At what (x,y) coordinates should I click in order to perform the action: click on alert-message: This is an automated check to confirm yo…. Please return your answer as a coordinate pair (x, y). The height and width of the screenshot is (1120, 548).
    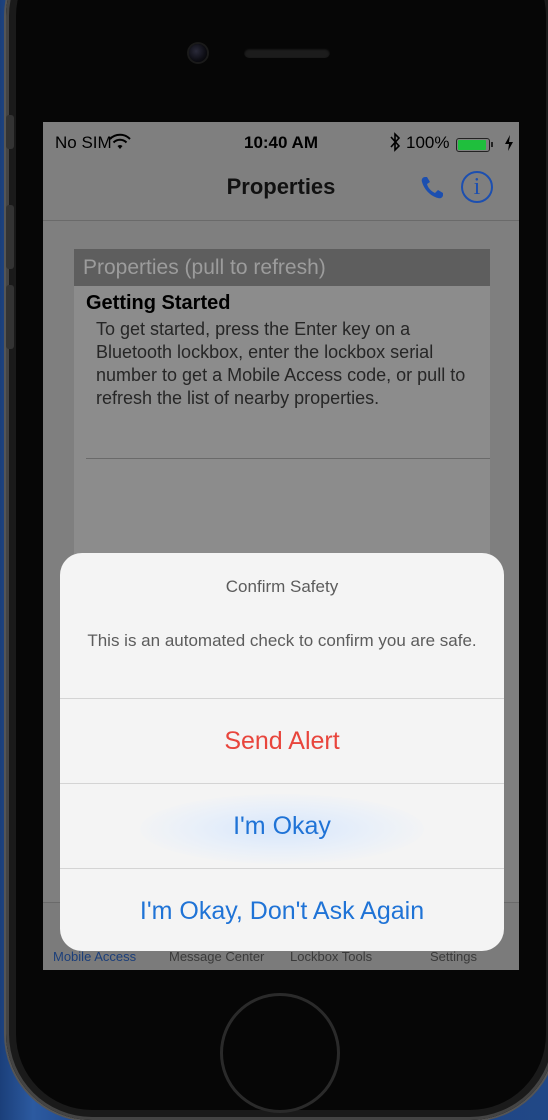
    Looking at the image, I should click on (282, 640).